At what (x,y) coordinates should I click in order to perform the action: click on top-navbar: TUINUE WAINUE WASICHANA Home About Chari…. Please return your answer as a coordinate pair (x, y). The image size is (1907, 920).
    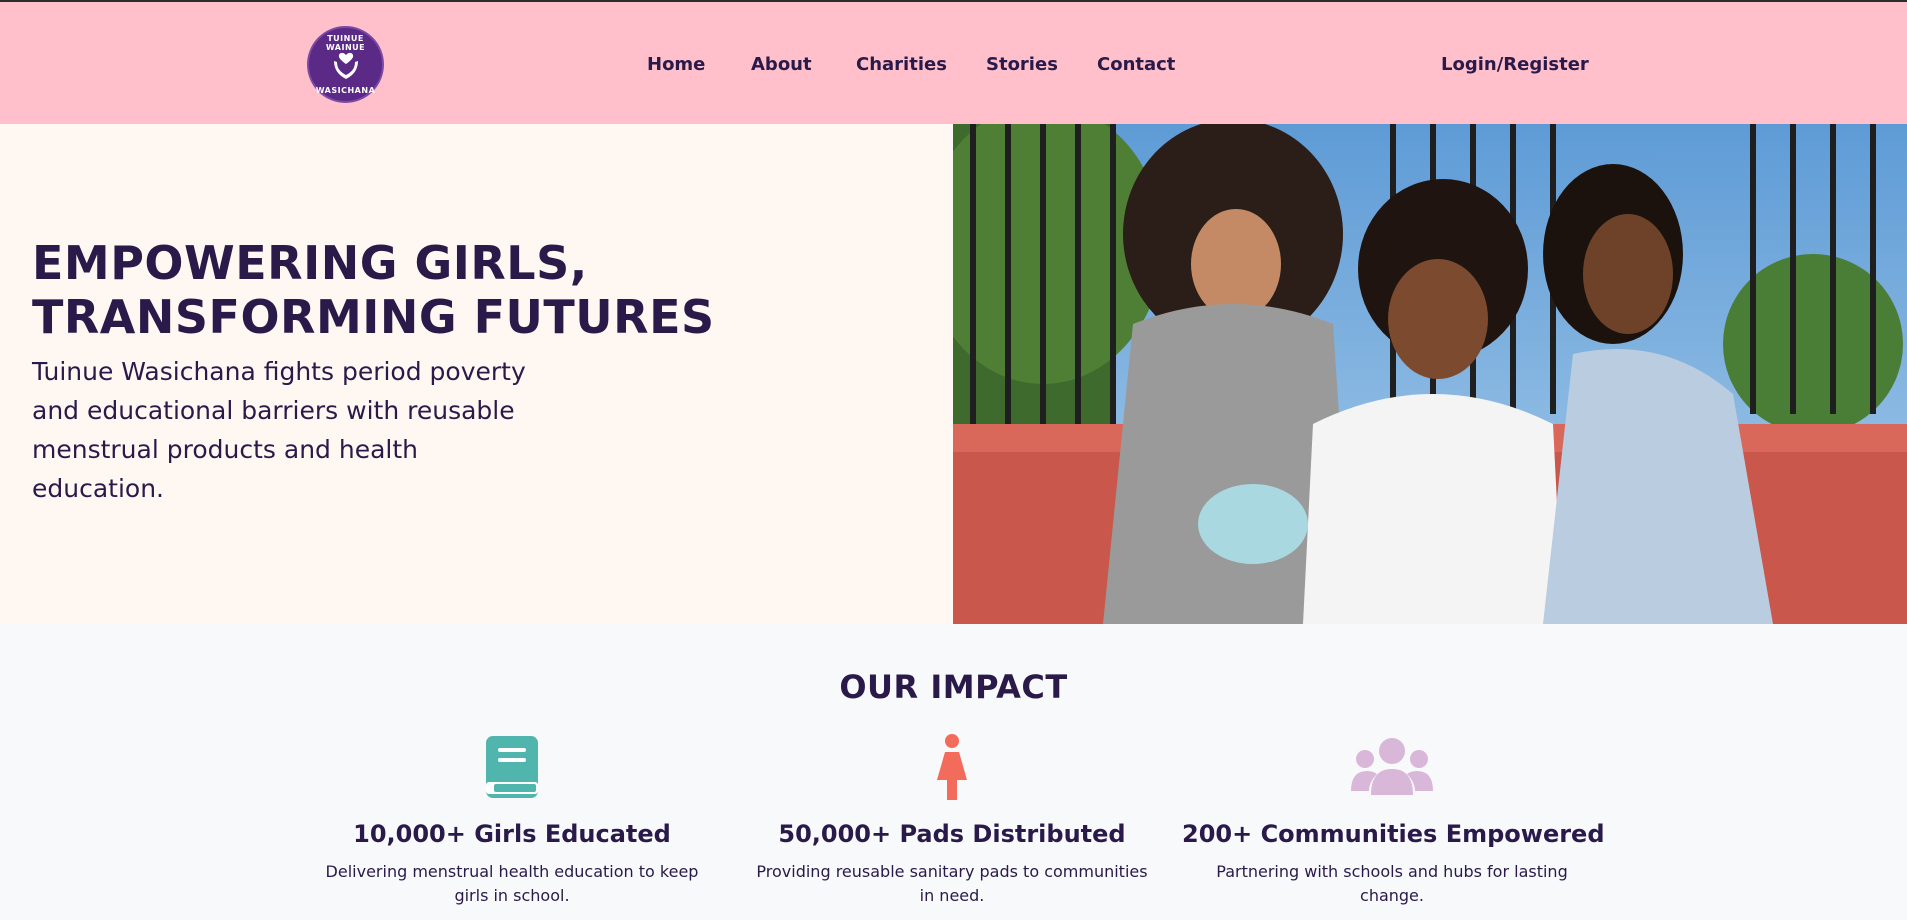
    Looking at the image, I should click on (953, 62).